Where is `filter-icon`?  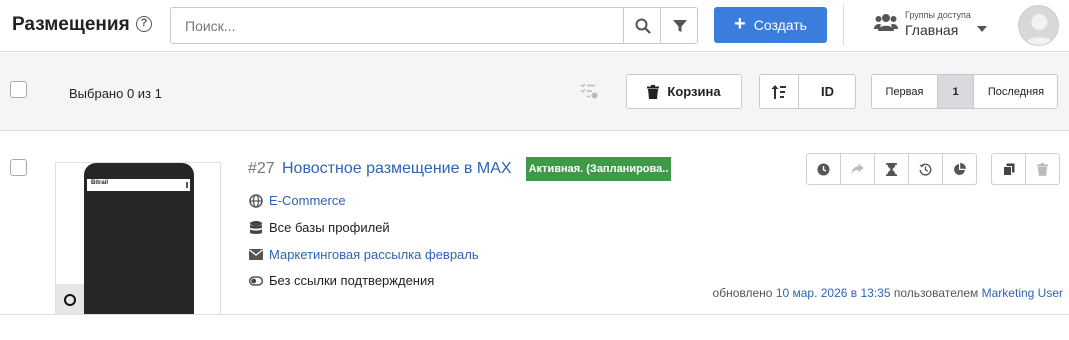 filter-icon is located at coordinates (679, 25).